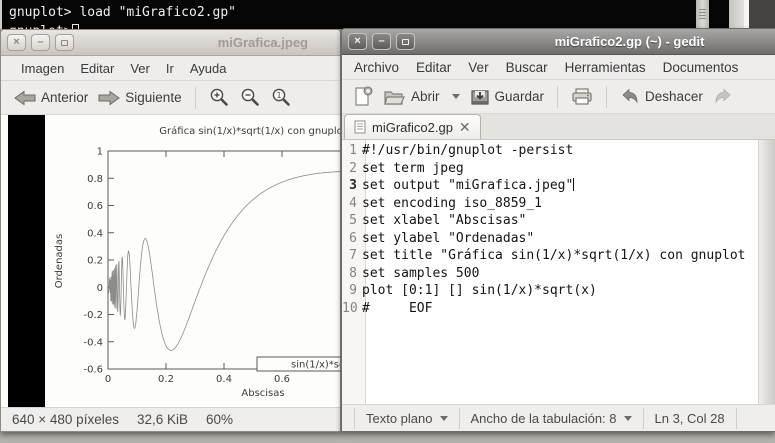 This screenshot has height=443, width=775. Describe the element at coordinates (550, 204) in the screenshot. I see `code-line: 4 set encoding iso_8859_1` at that location.